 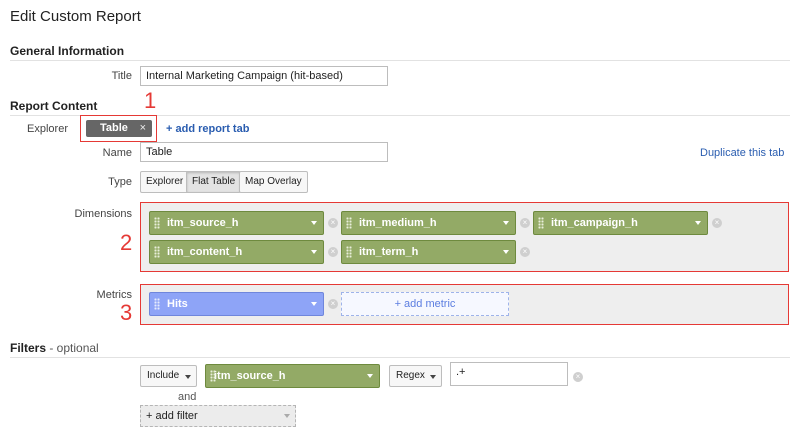 What do you see at coordinates (163, 375) in the screenshot?
I see `include-value: Include` at bounding box center [163, 375].